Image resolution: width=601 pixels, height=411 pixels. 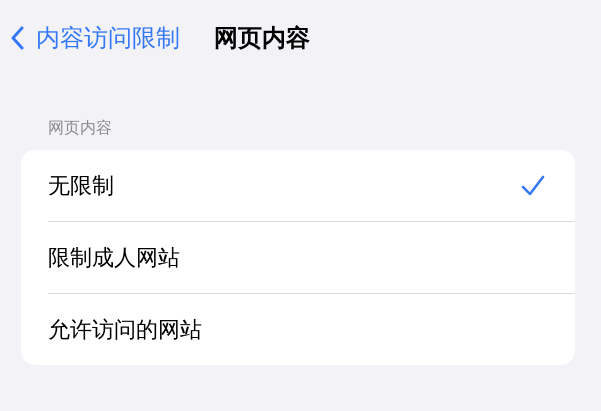 What do you see at coordinates (262, 38) in the screenshot?
I see `page-title: 网页内容` at bounding box center [262, 38].